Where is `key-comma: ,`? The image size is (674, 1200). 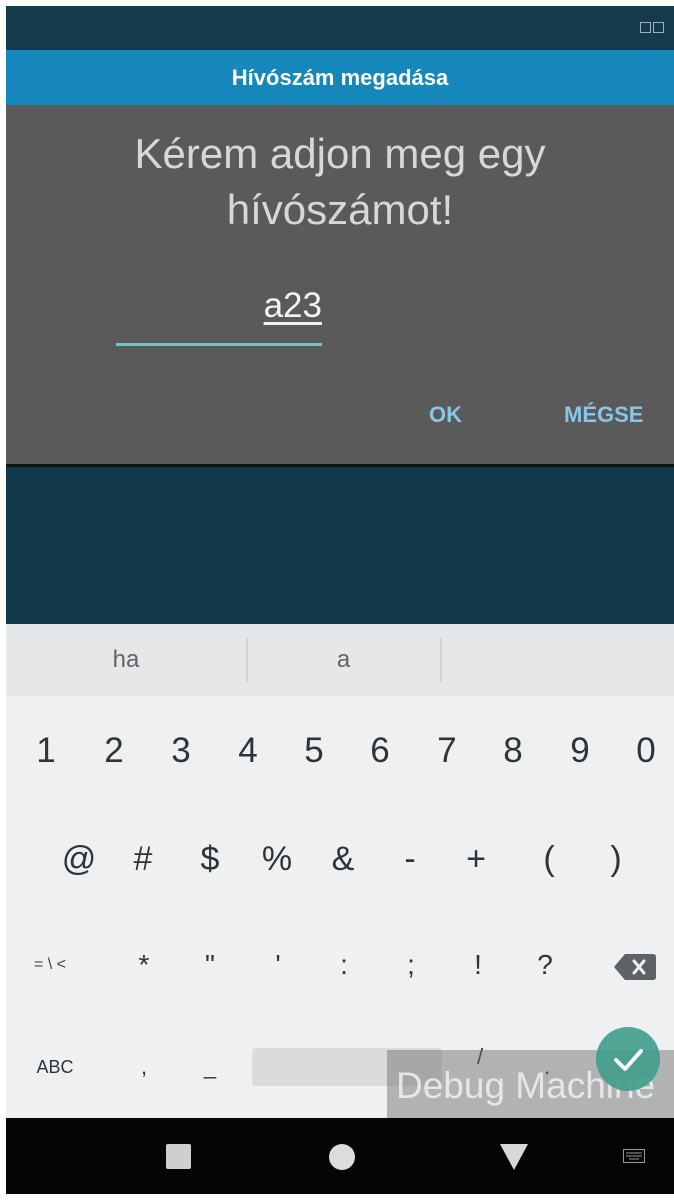
key-comma: , is located at coordinates (144, 1067).